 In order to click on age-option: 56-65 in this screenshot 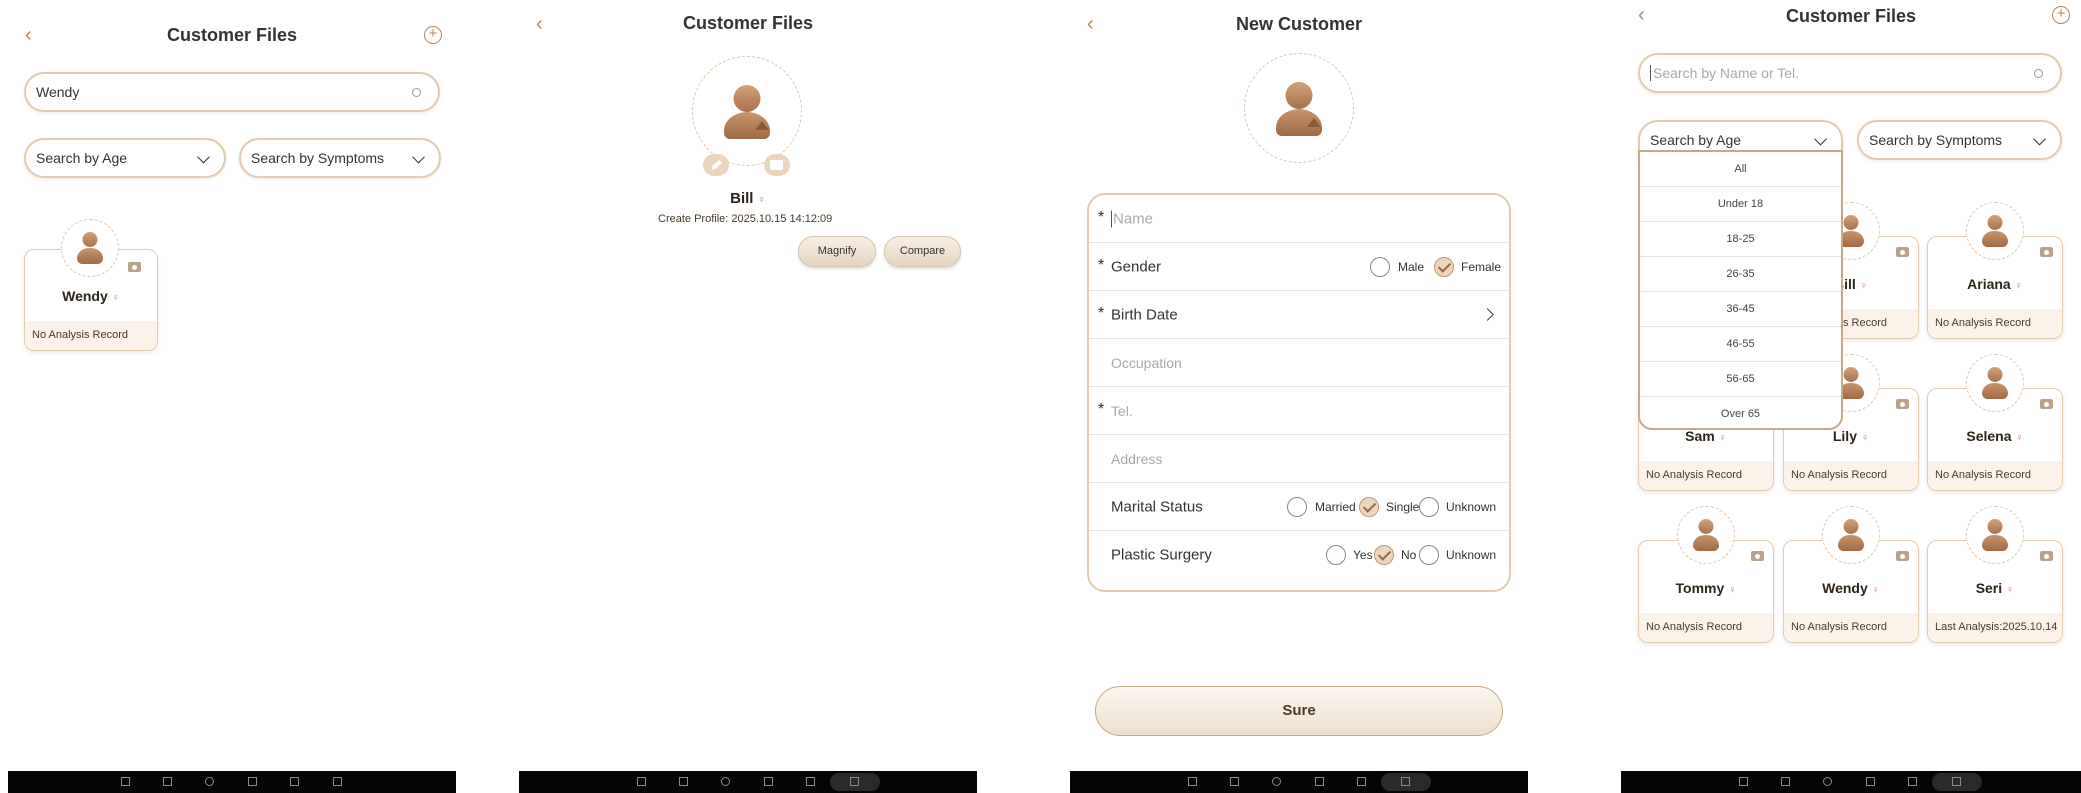, I will do `click(1740, 379)`.